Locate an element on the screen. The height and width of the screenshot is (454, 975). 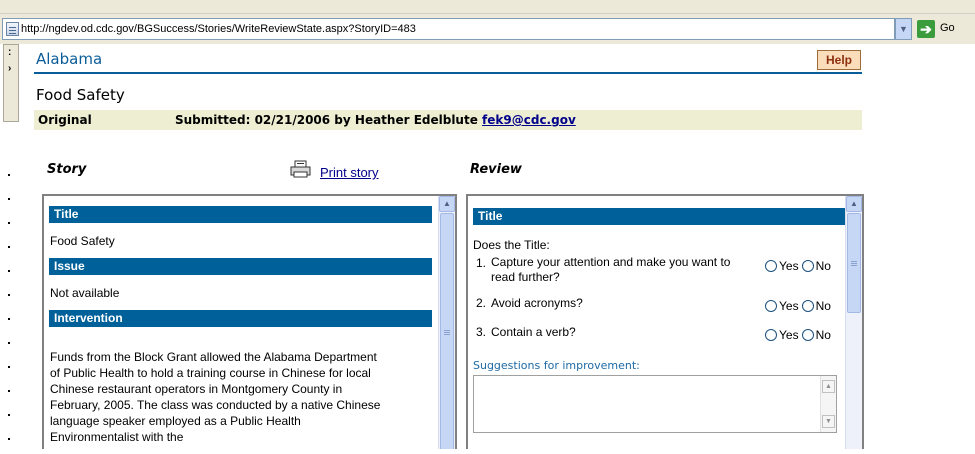
header-divider is located at coordinates (448, 73).